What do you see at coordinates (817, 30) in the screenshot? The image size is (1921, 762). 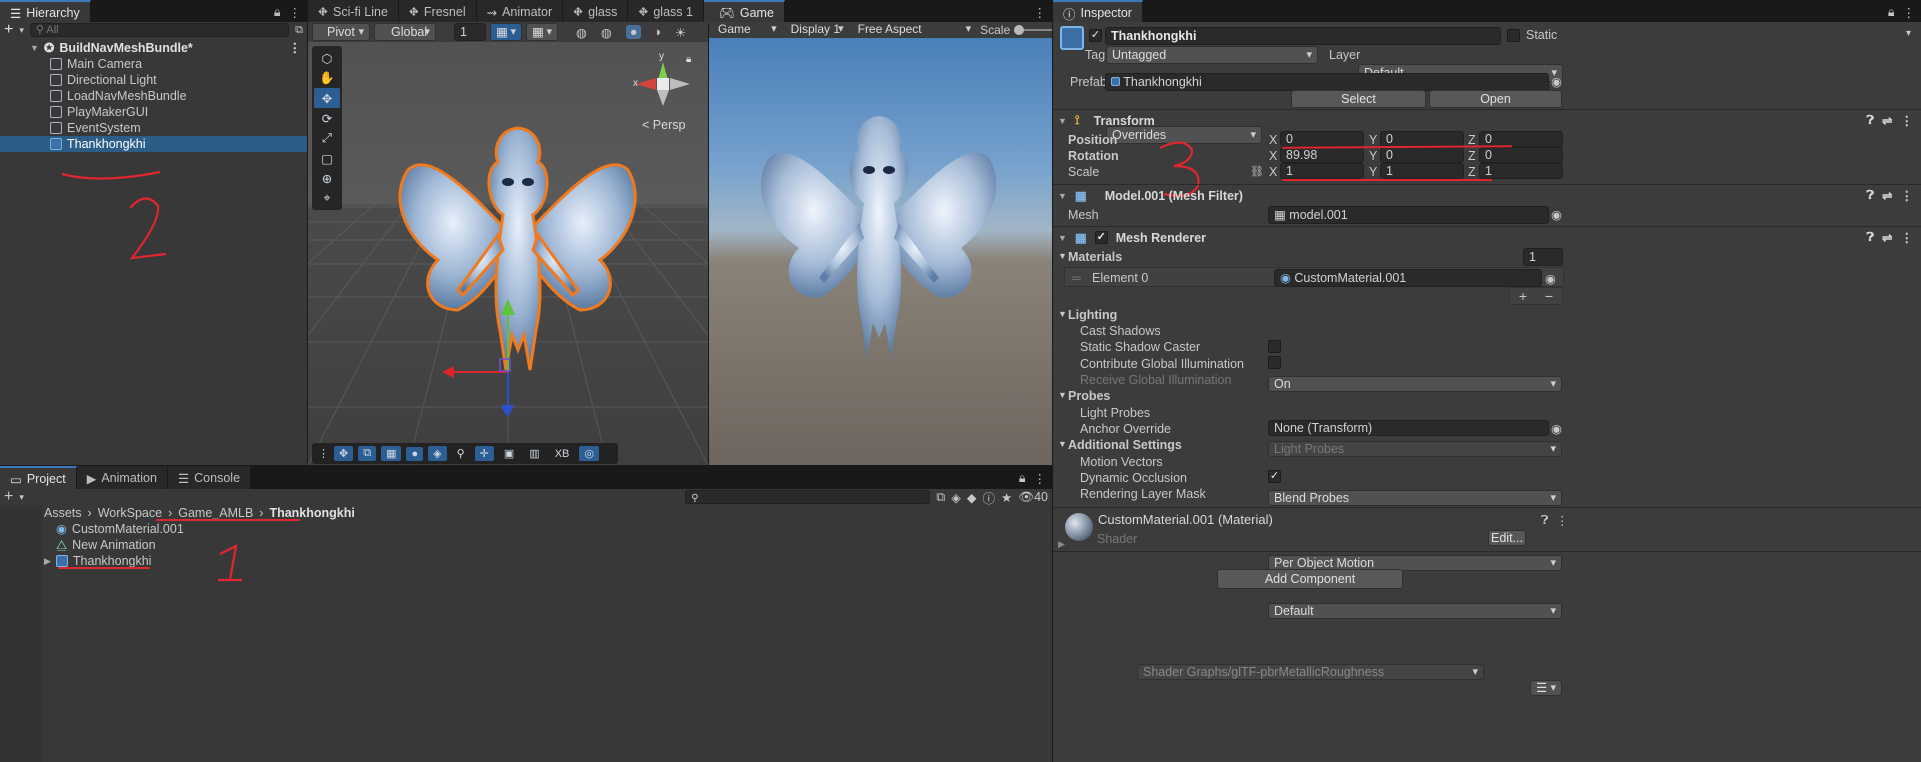 I see `display-dropdown: Display 1` at bounding box center [817, 30].